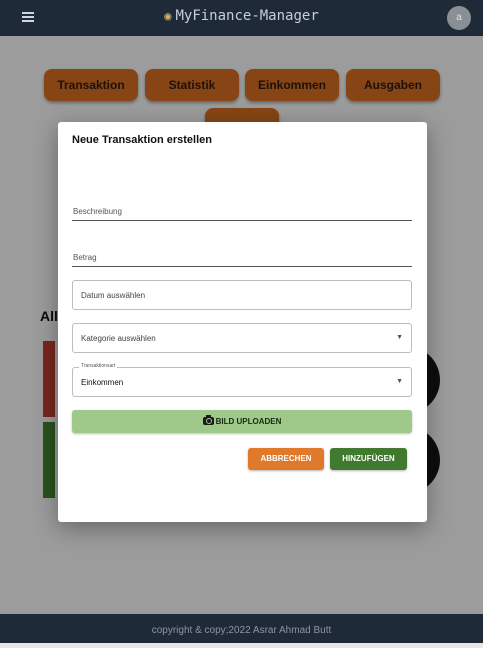 The width and height of the screenshot is (483, 648). I want to click on upload-label: BILD UPLOADEN, so click(248, 421).